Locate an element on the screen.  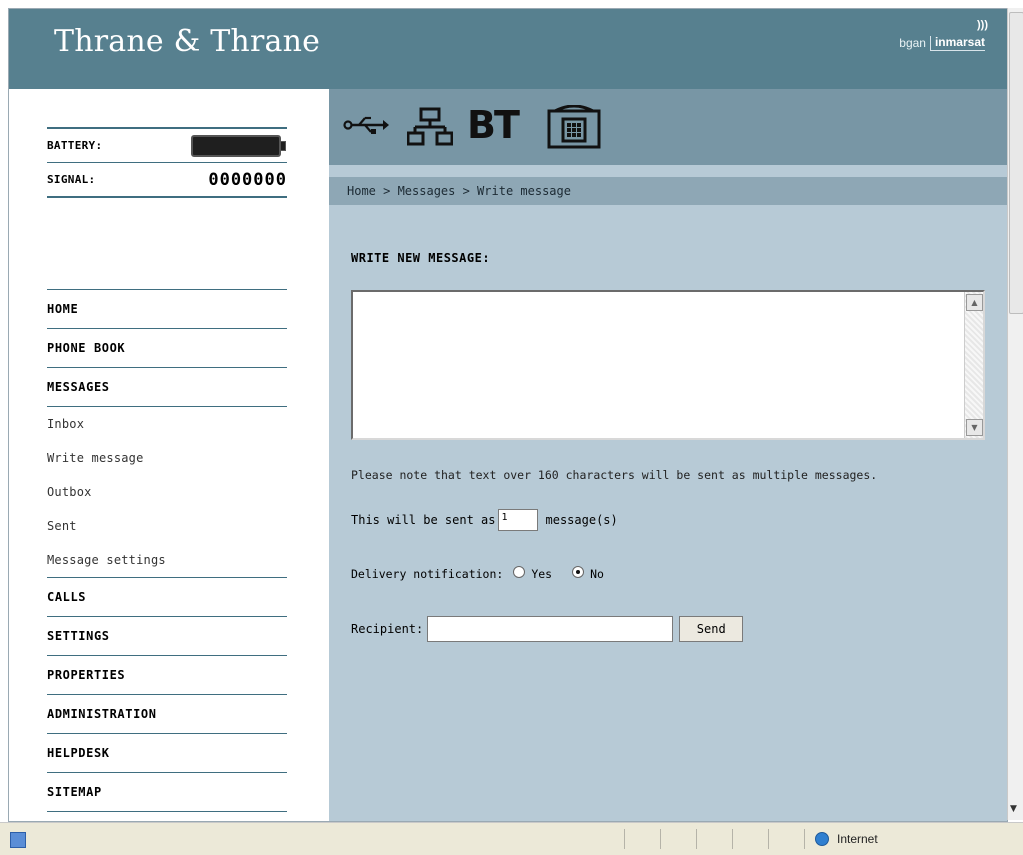
delivery-yes-label: Yes is located at coordinates (541, 574).